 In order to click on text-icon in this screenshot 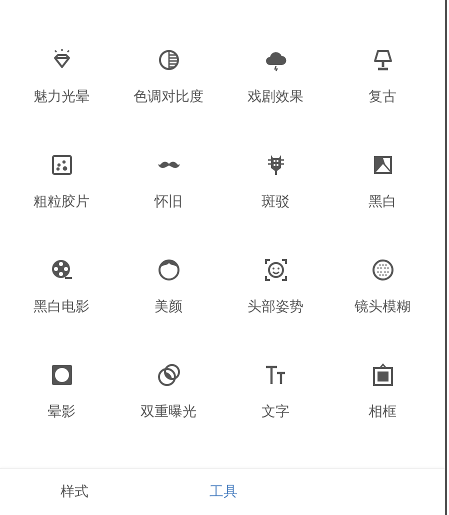, I will do `click(276, 375)`.